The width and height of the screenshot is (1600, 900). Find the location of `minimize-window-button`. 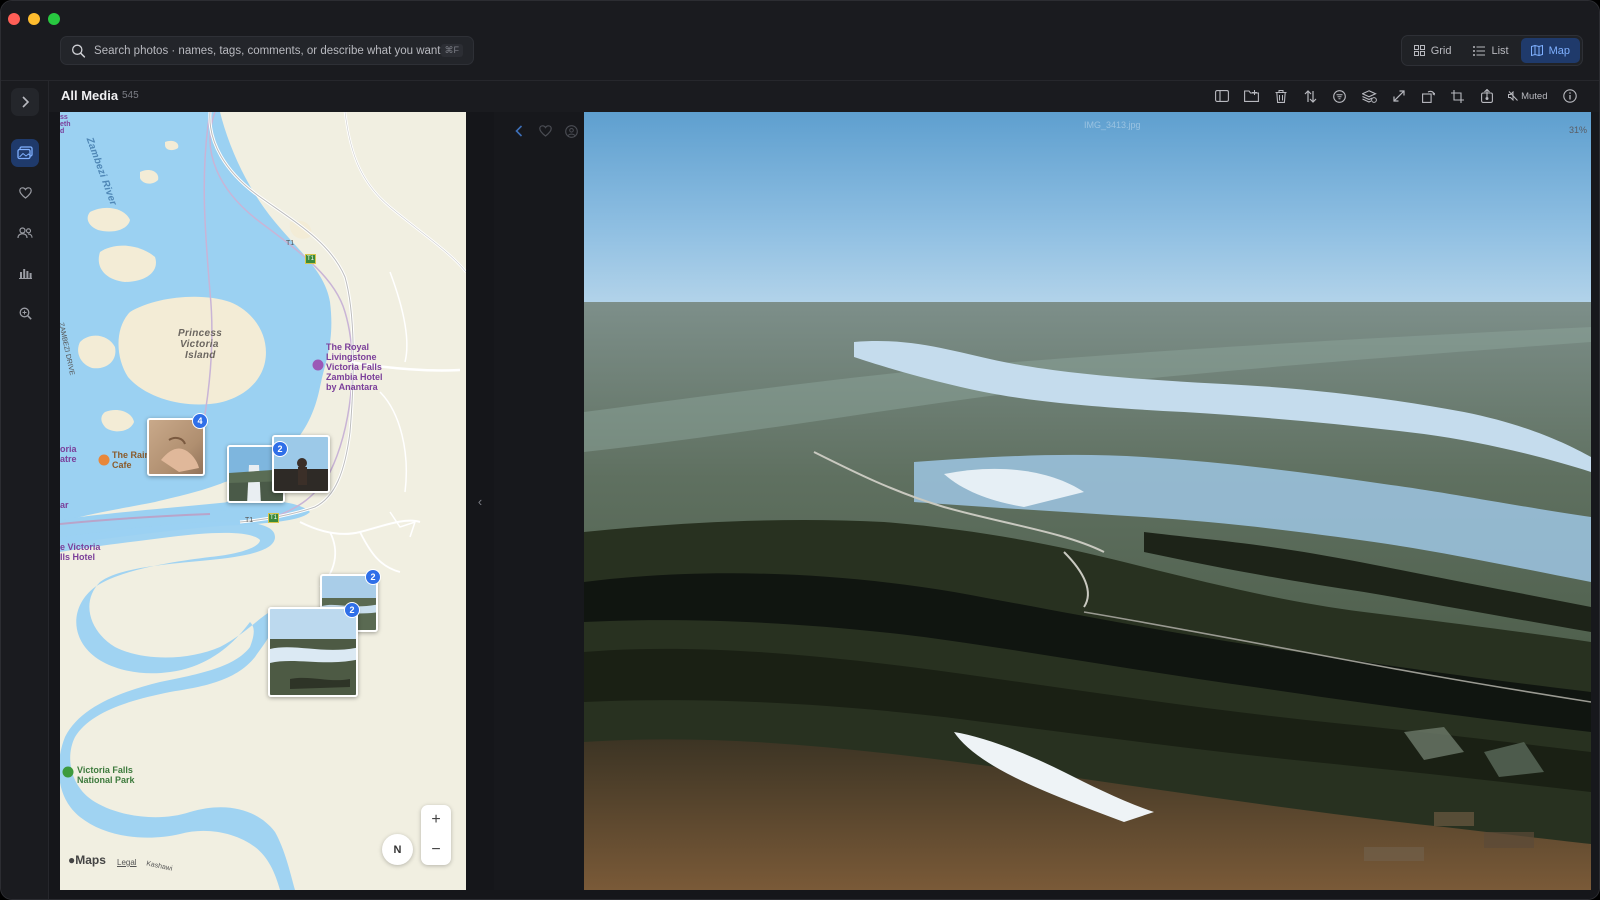

minimize-window-button is located at coordinates (34, 19).